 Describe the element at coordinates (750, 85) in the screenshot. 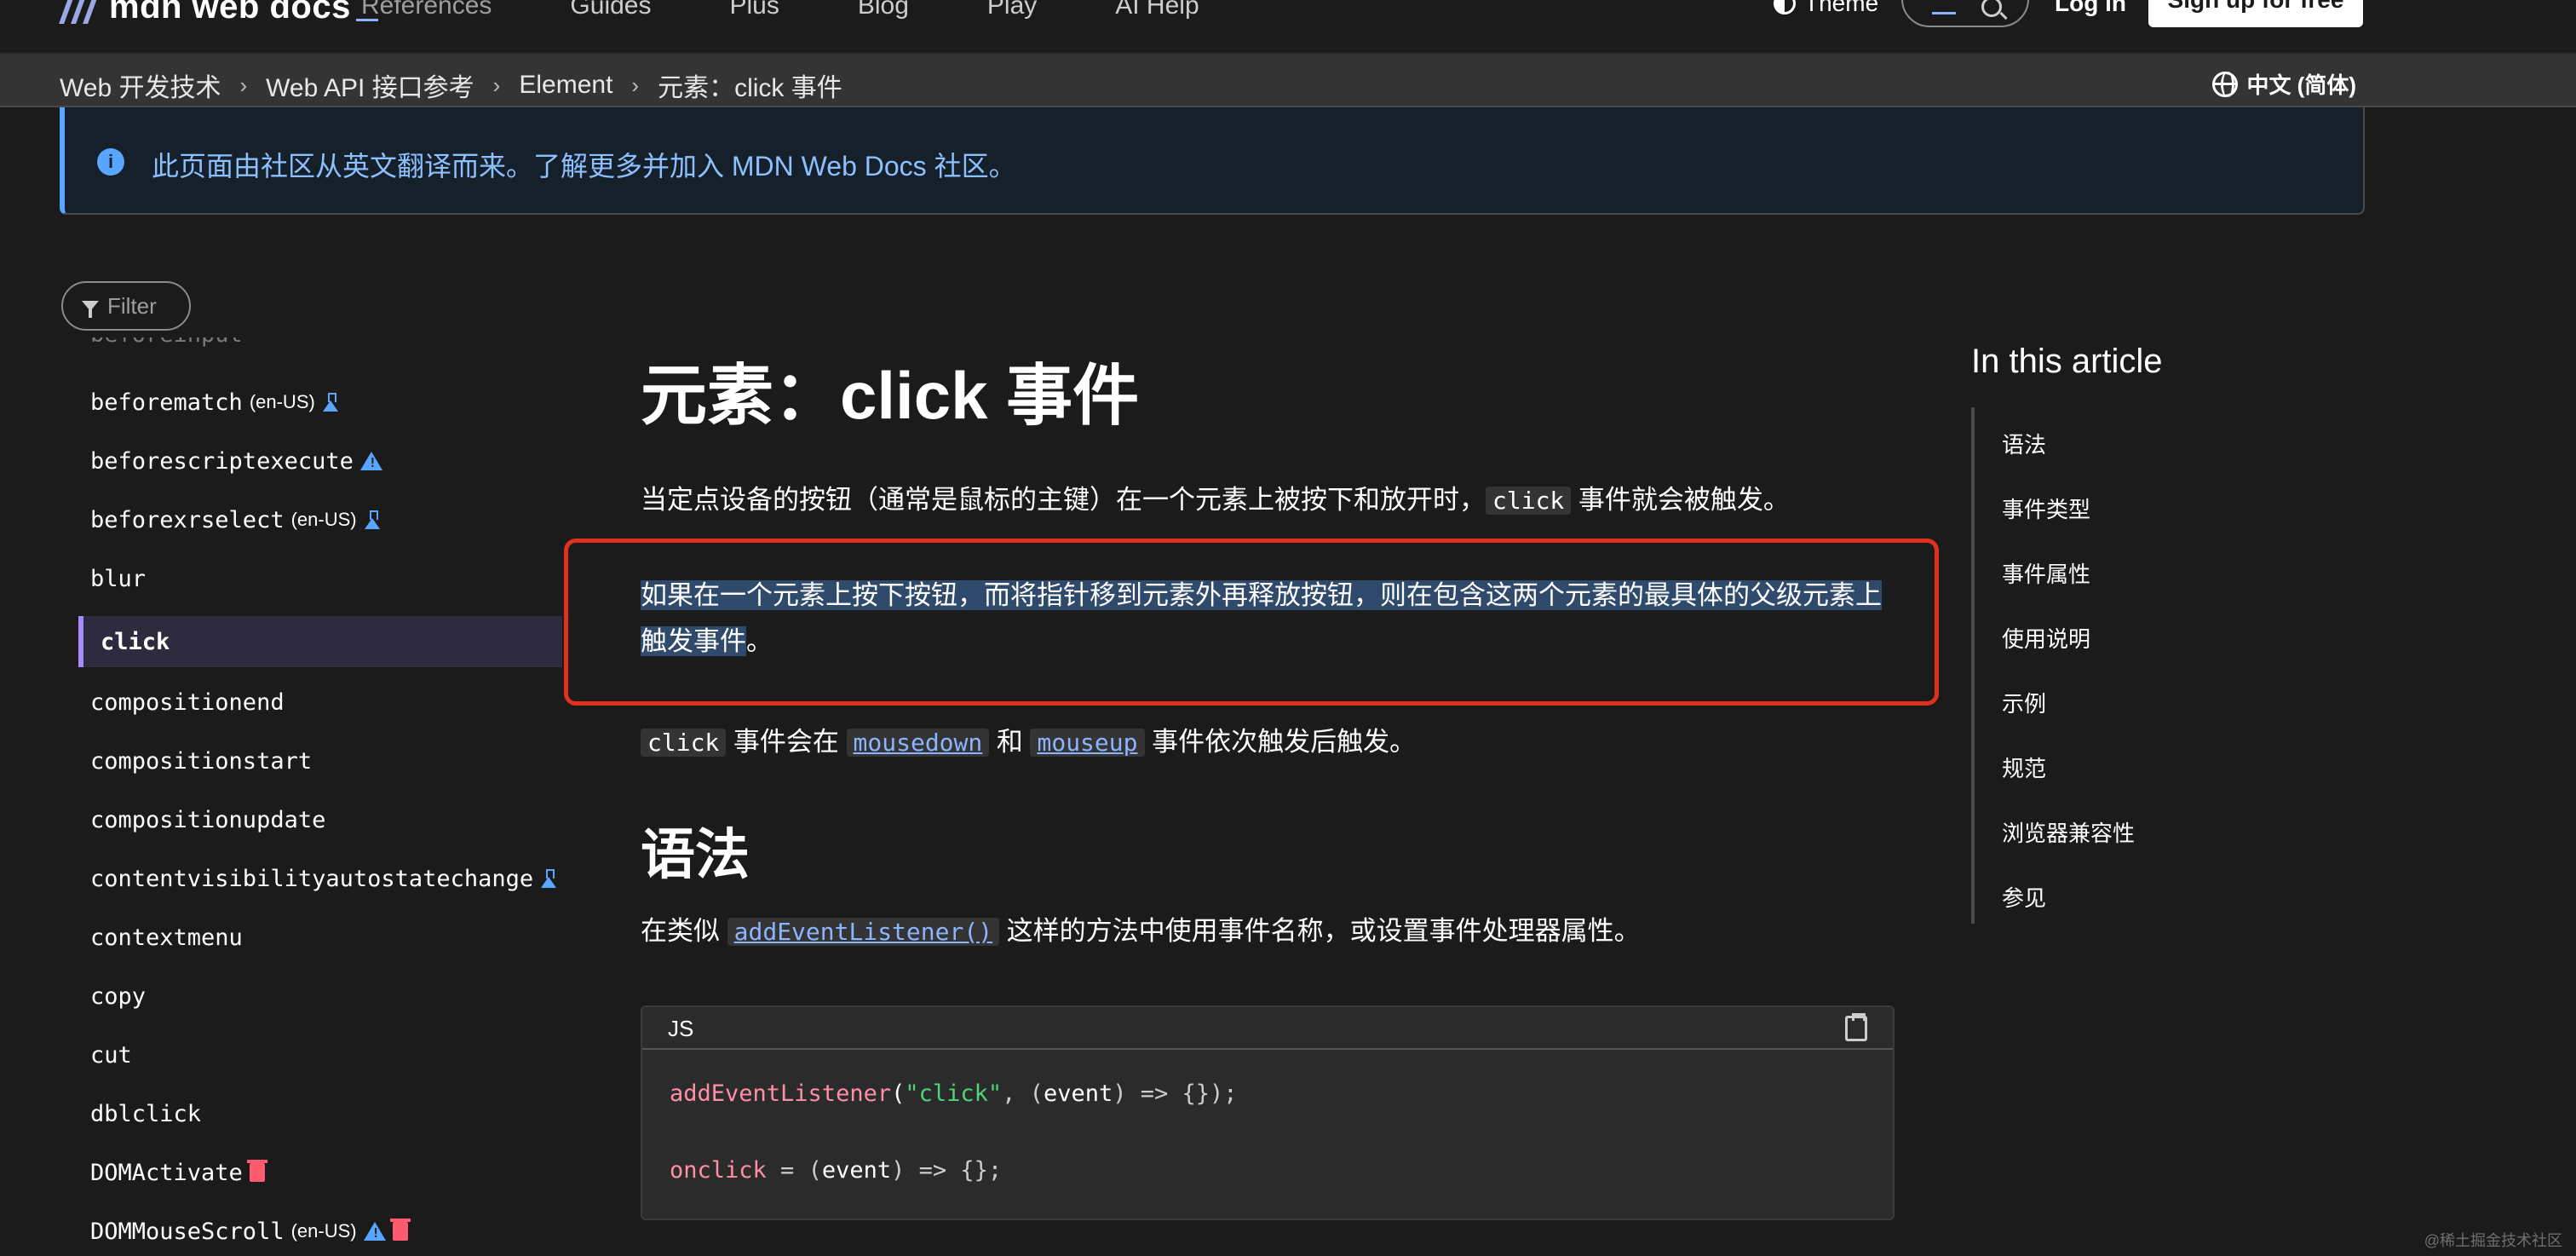

I see `breadcrumb-current: 元素：click 事件` at that location.